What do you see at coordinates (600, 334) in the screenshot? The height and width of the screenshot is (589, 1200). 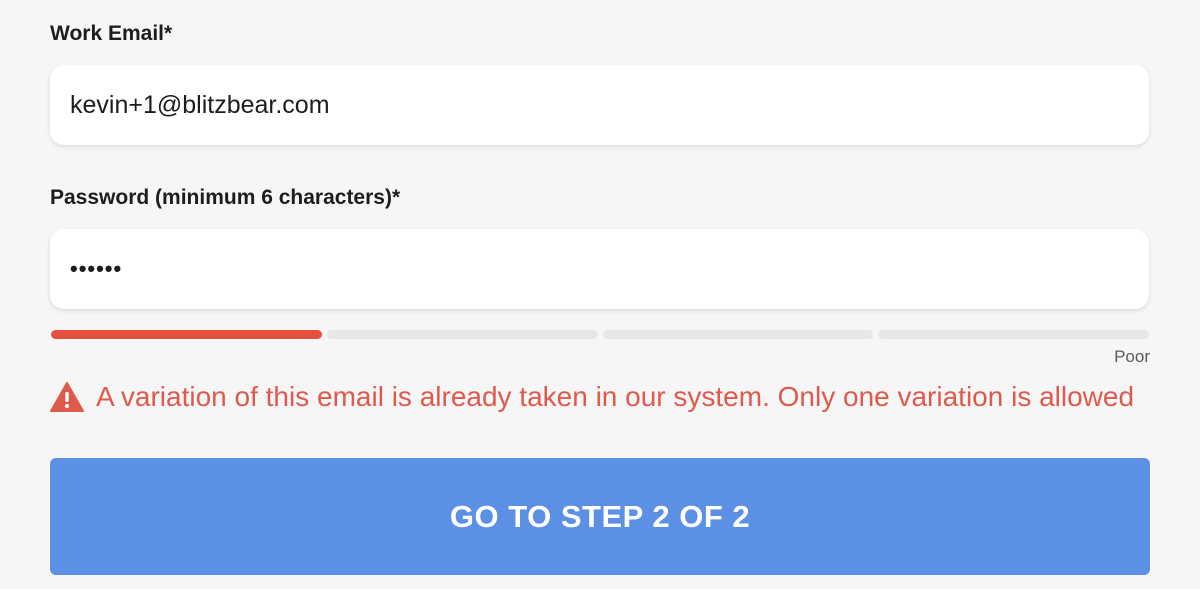 I see `password-strength-meter` at bounding box center [600, 334].